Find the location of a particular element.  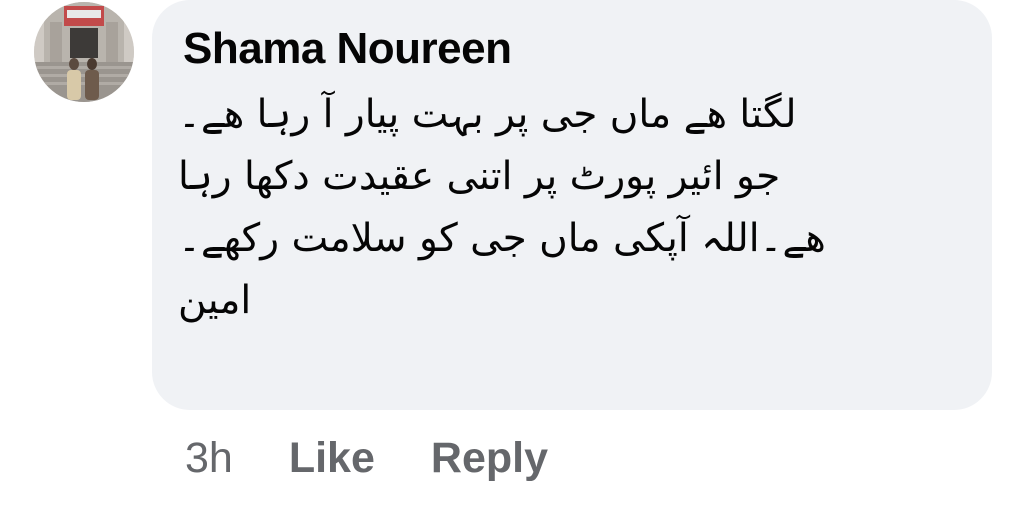

comment-actions: 3h Like Reply is located at coordinates (366, 458).